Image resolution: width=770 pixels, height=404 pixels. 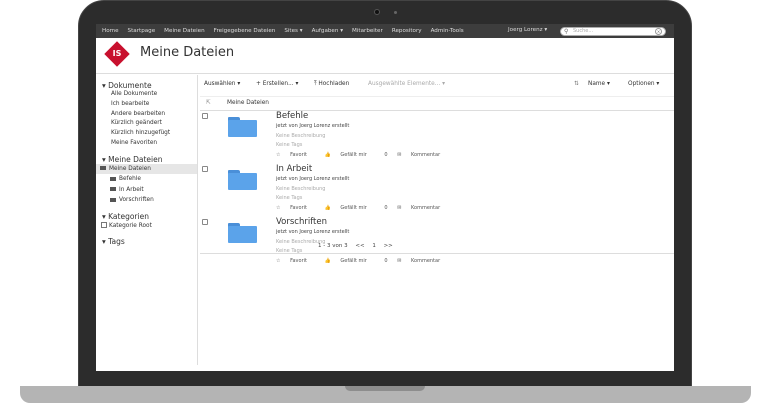 I want to click on nav-my-files: Meine Dateien, so click(x=184, y=31).